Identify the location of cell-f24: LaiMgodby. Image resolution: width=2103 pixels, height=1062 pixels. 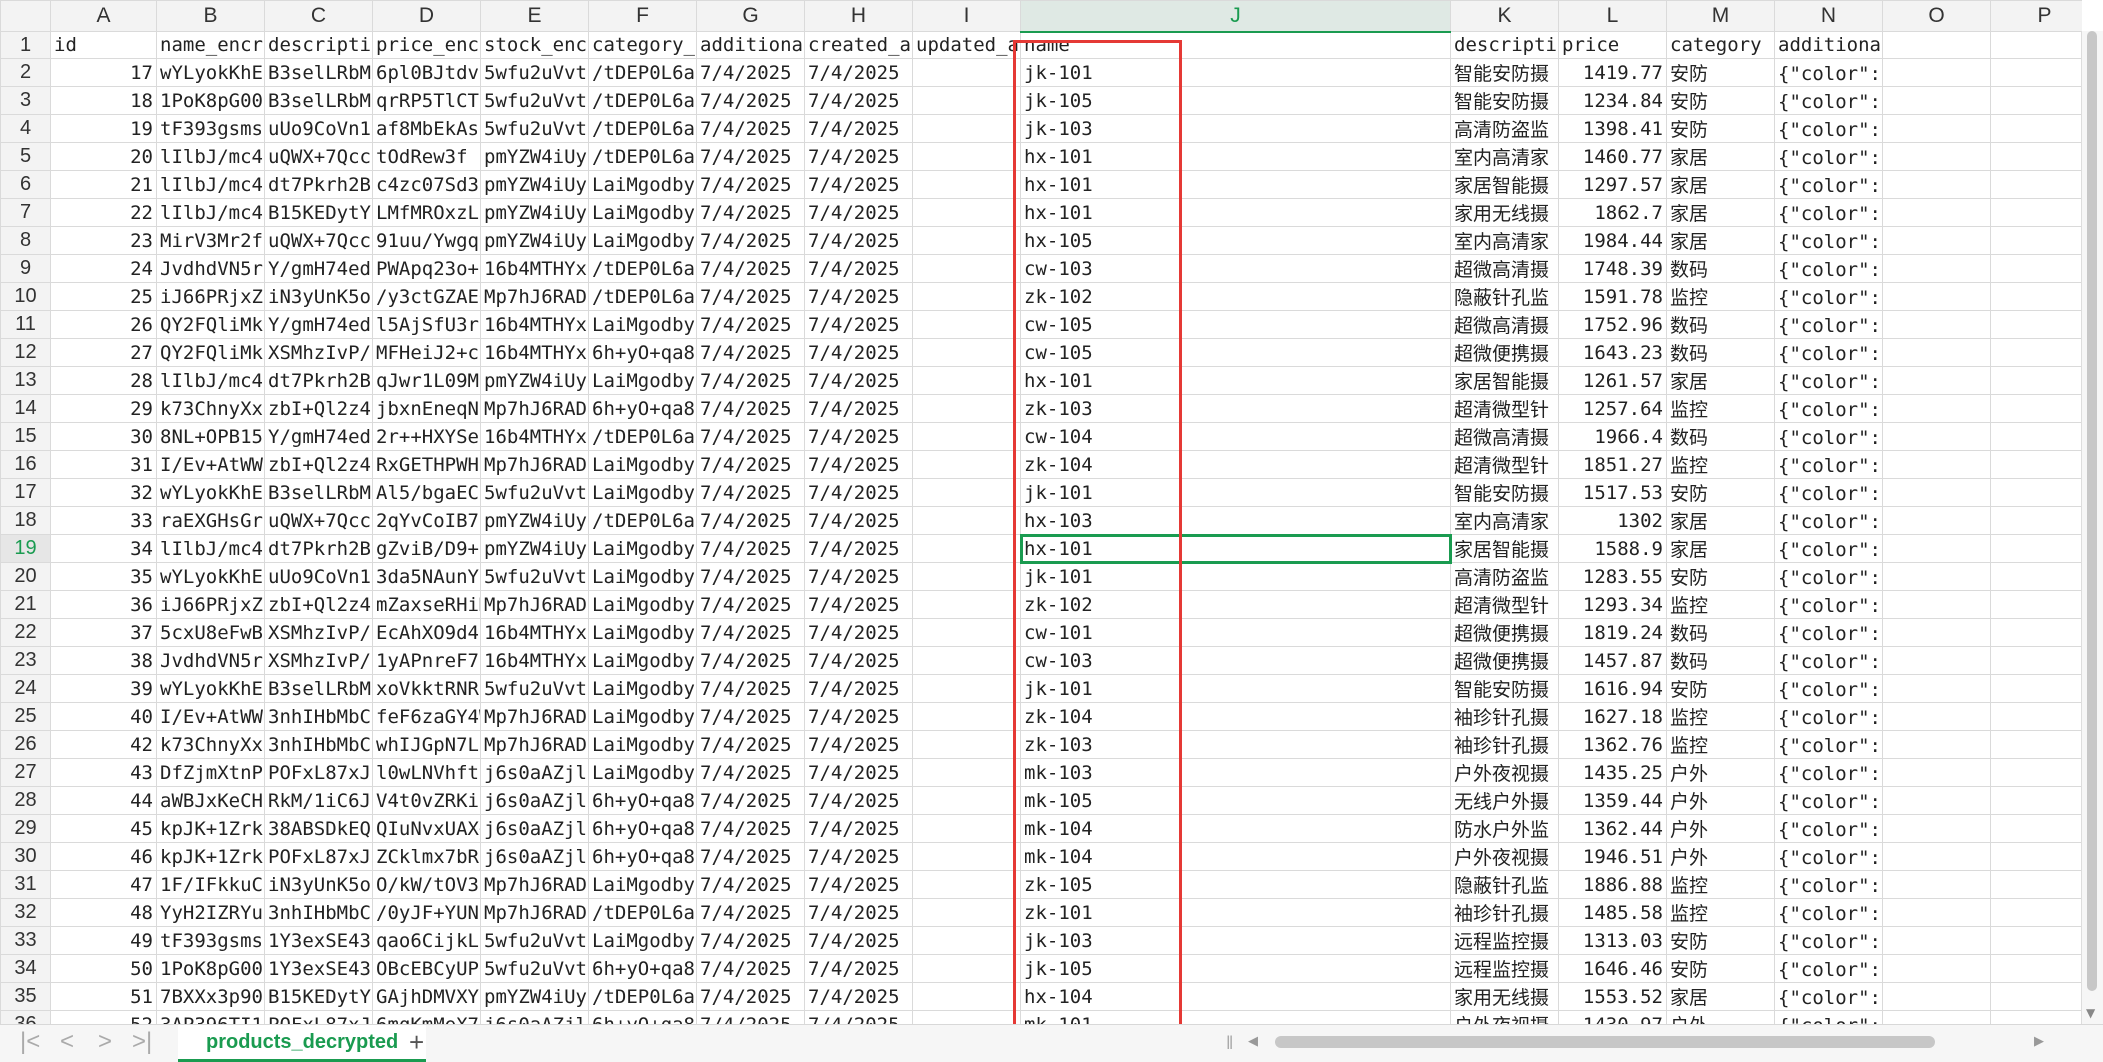
(642, 688).